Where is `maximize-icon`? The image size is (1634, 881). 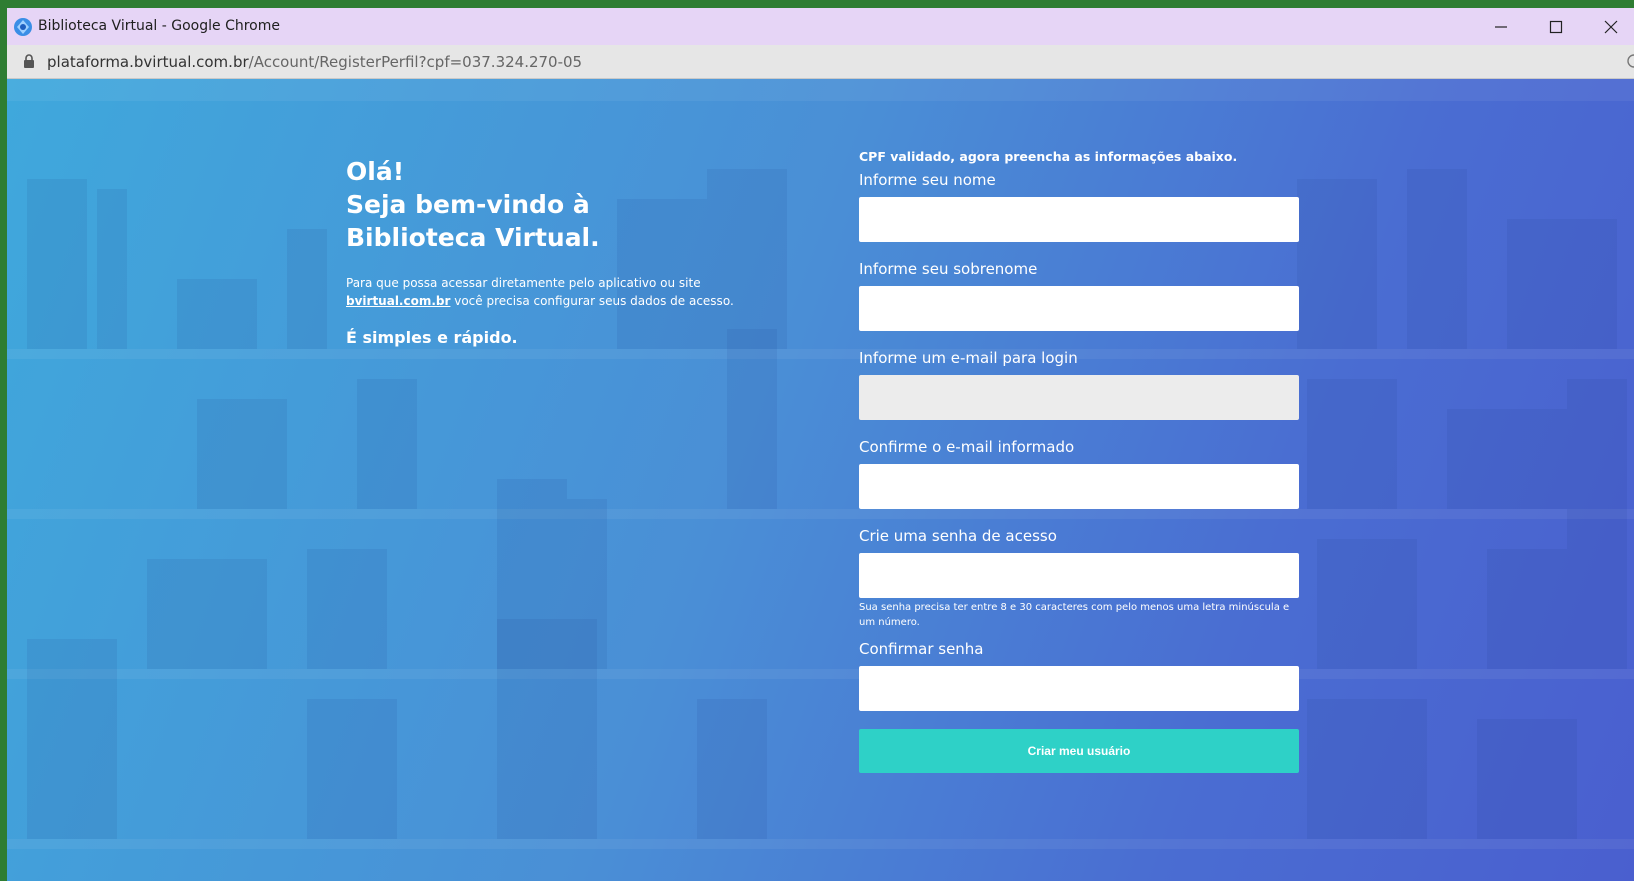
maximize-icon is located at coordinates (1556, 26).